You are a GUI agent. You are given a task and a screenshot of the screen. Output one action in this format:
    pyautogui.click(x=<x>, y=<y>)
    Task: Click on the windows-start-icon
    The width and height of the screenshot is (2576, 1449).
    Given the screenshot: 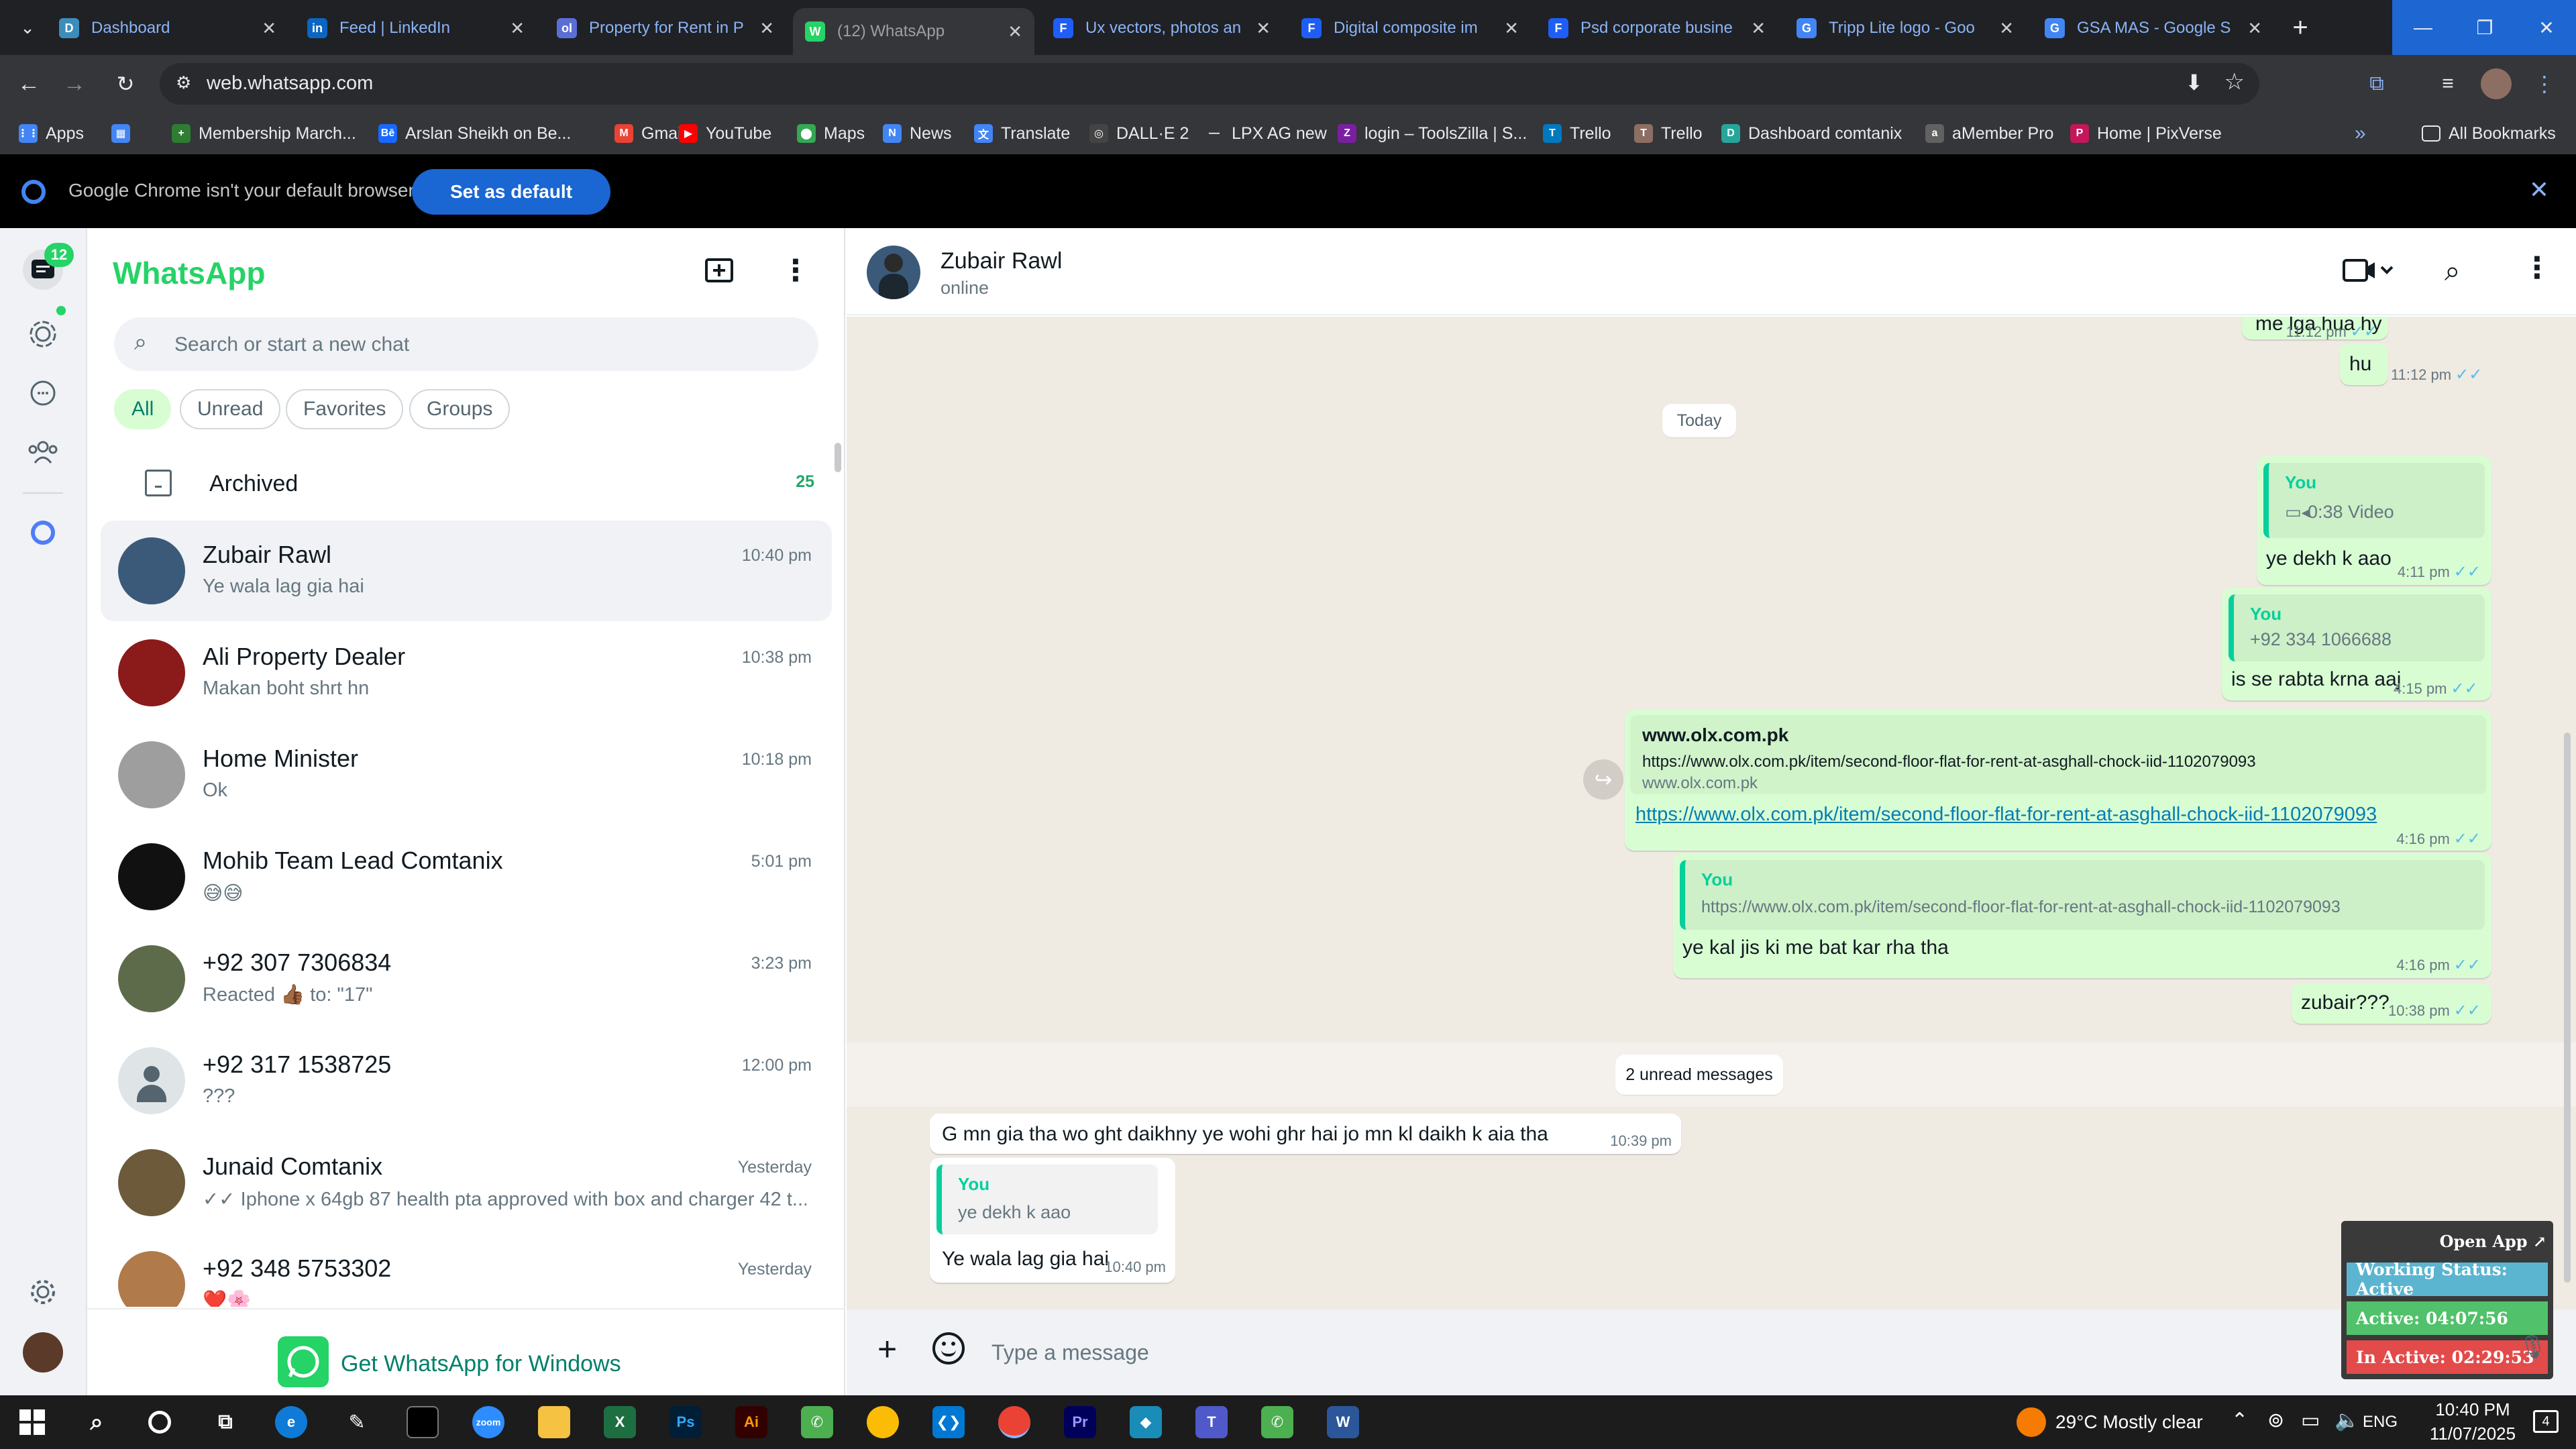 What is the action you would take?
    pyautogui.click(x=32, y=1422)
    